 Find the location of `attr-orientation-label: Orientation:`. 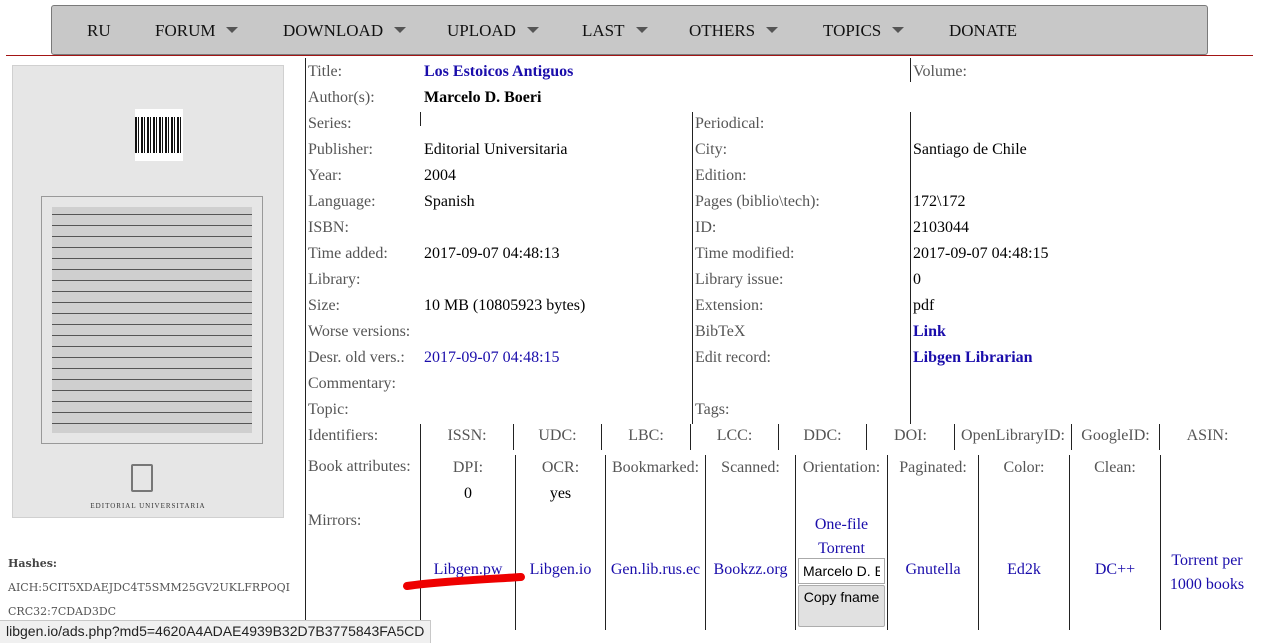

attr-orientation-label: Orientation: is located at coordinates (841, 467).